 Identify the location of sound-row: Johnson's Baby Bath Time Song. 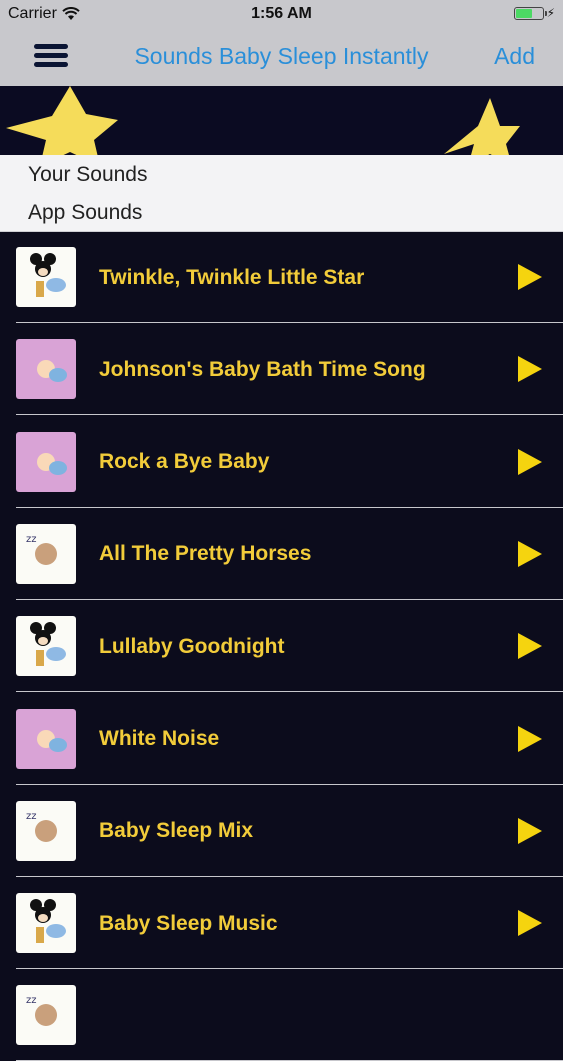
(281, 369).